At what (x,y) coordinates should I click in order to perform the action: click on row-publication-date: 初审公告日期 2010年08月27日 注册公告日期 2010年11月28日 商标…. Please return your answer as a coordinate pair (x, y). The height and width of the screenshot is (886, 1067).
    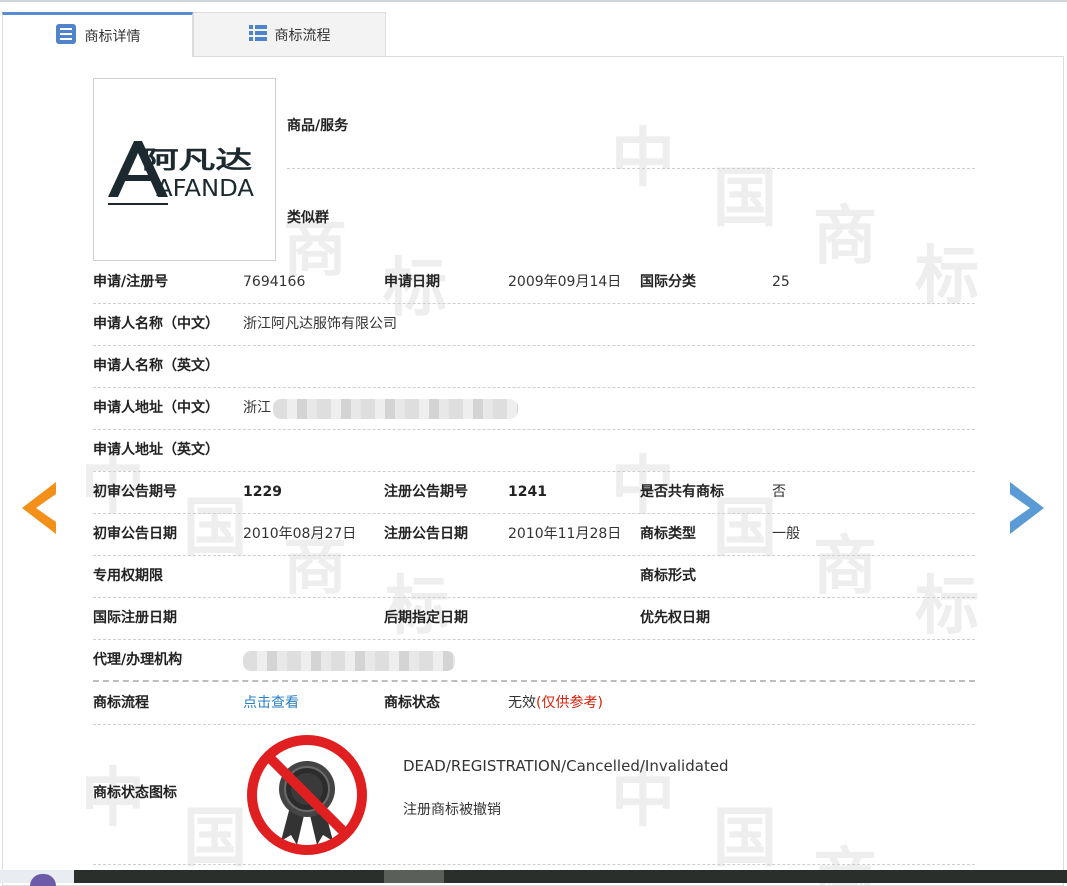
    Looking at the image, I should click on (534, 535).